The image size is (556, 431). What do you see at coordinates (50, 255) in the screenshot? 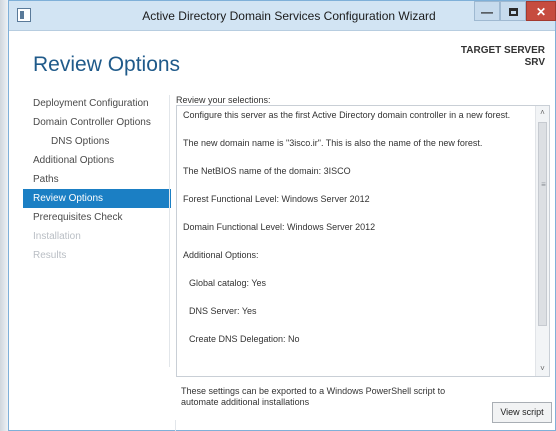
I see `nav-item-results: Results` at bounding box center [50, 255].